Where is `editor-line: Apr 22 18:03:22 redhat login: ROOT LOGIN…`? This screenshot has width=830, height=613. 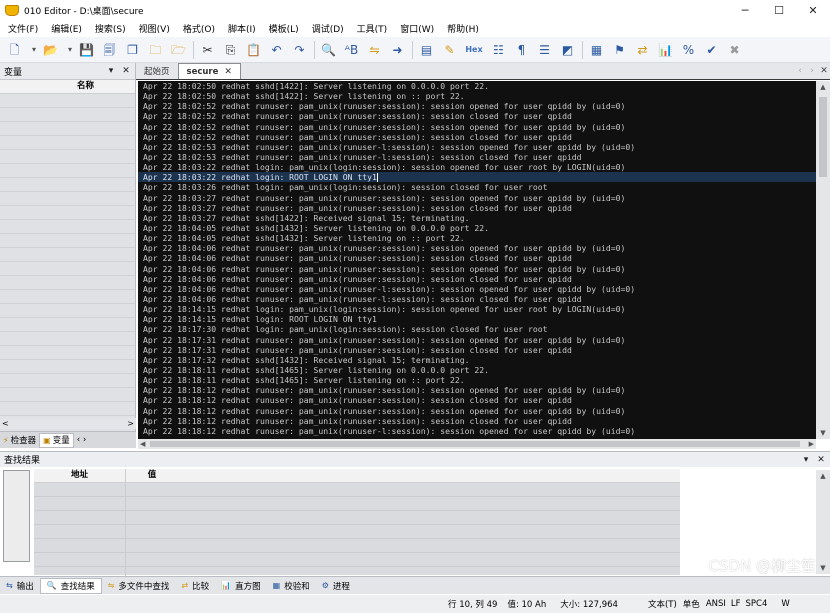 editor-line: Apr 22 18:03:22 redhat login: ROOT LOGIN… is located at coordinates (477, 177).